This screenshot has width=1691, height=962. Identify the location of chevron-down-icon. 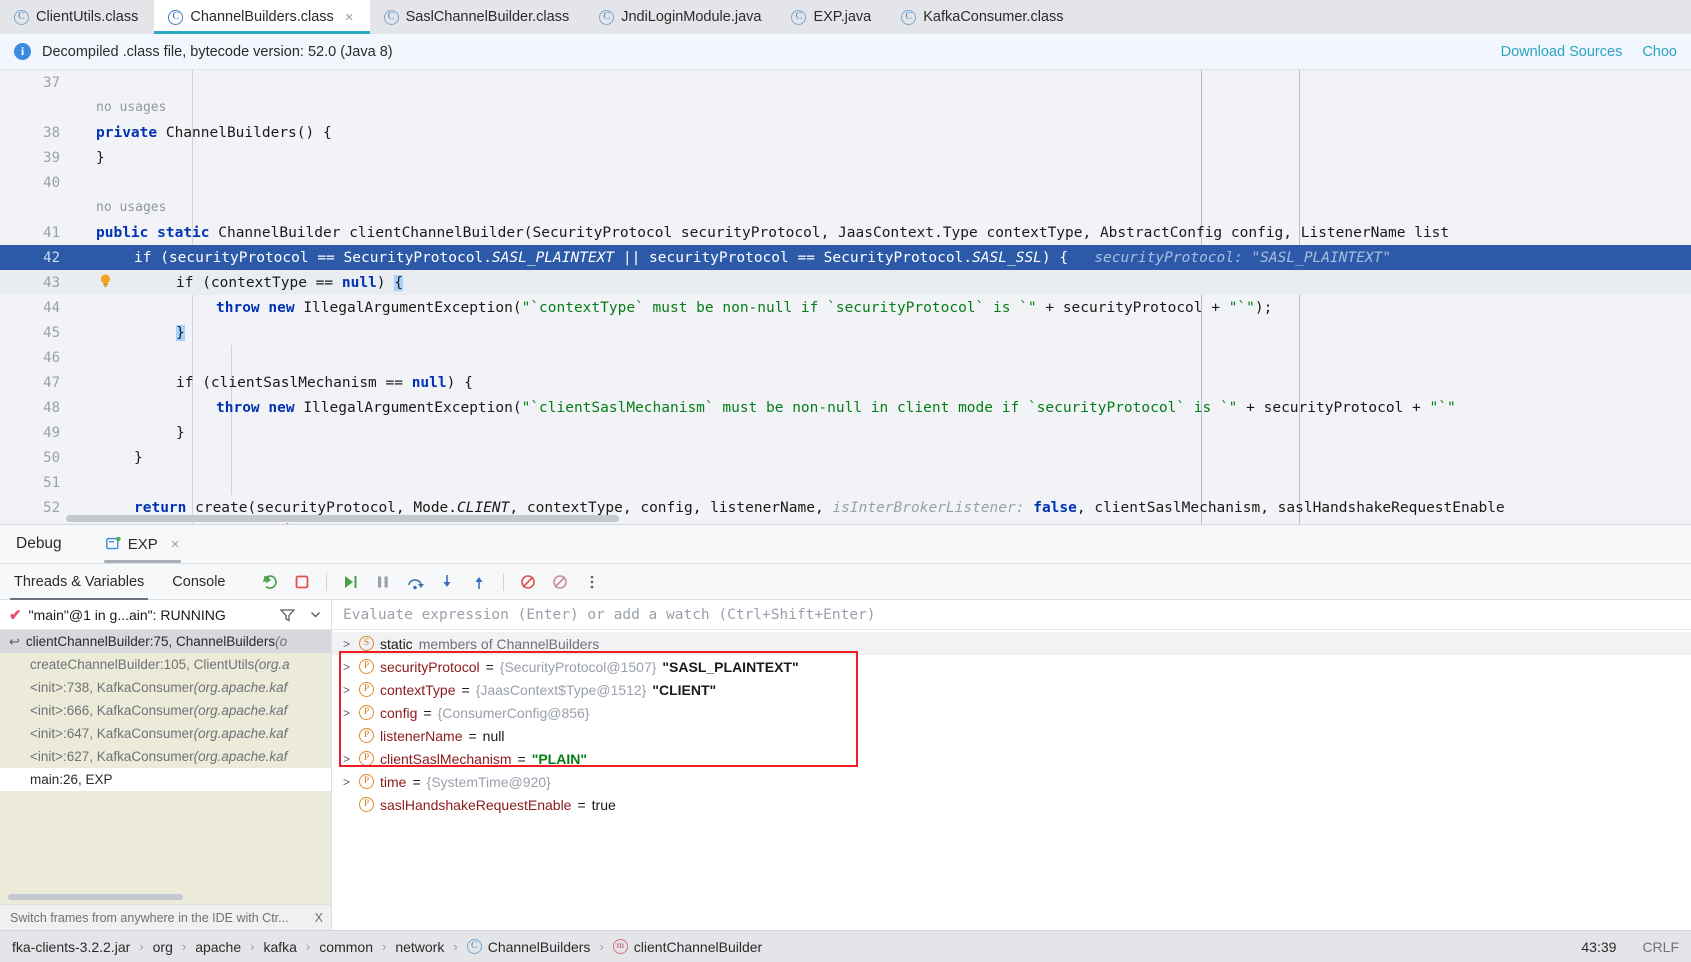
(315, 614).